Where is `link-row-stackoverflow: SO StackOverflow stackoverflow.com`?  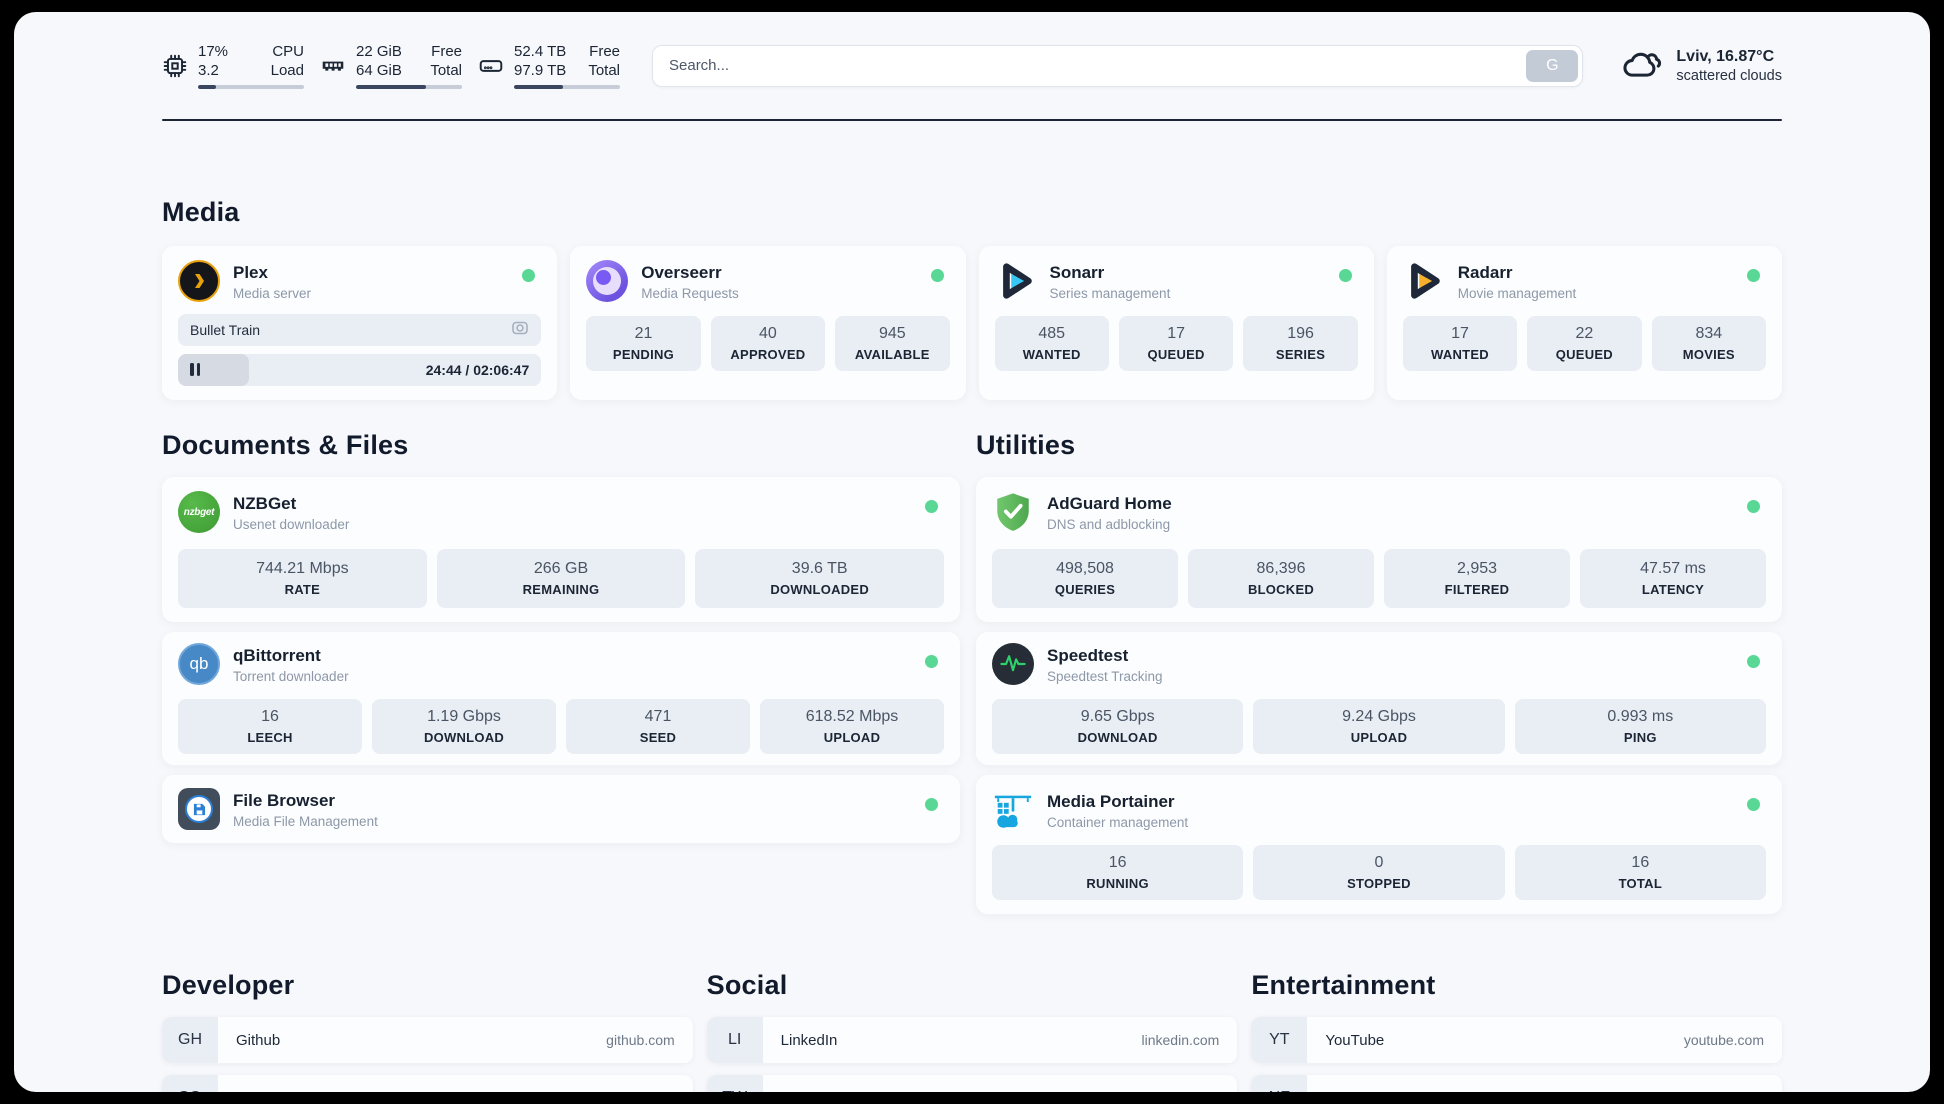
link-row-stackoverflow: SO StackOverflow stackoverflow.com is located at coordinates (427, 1083).